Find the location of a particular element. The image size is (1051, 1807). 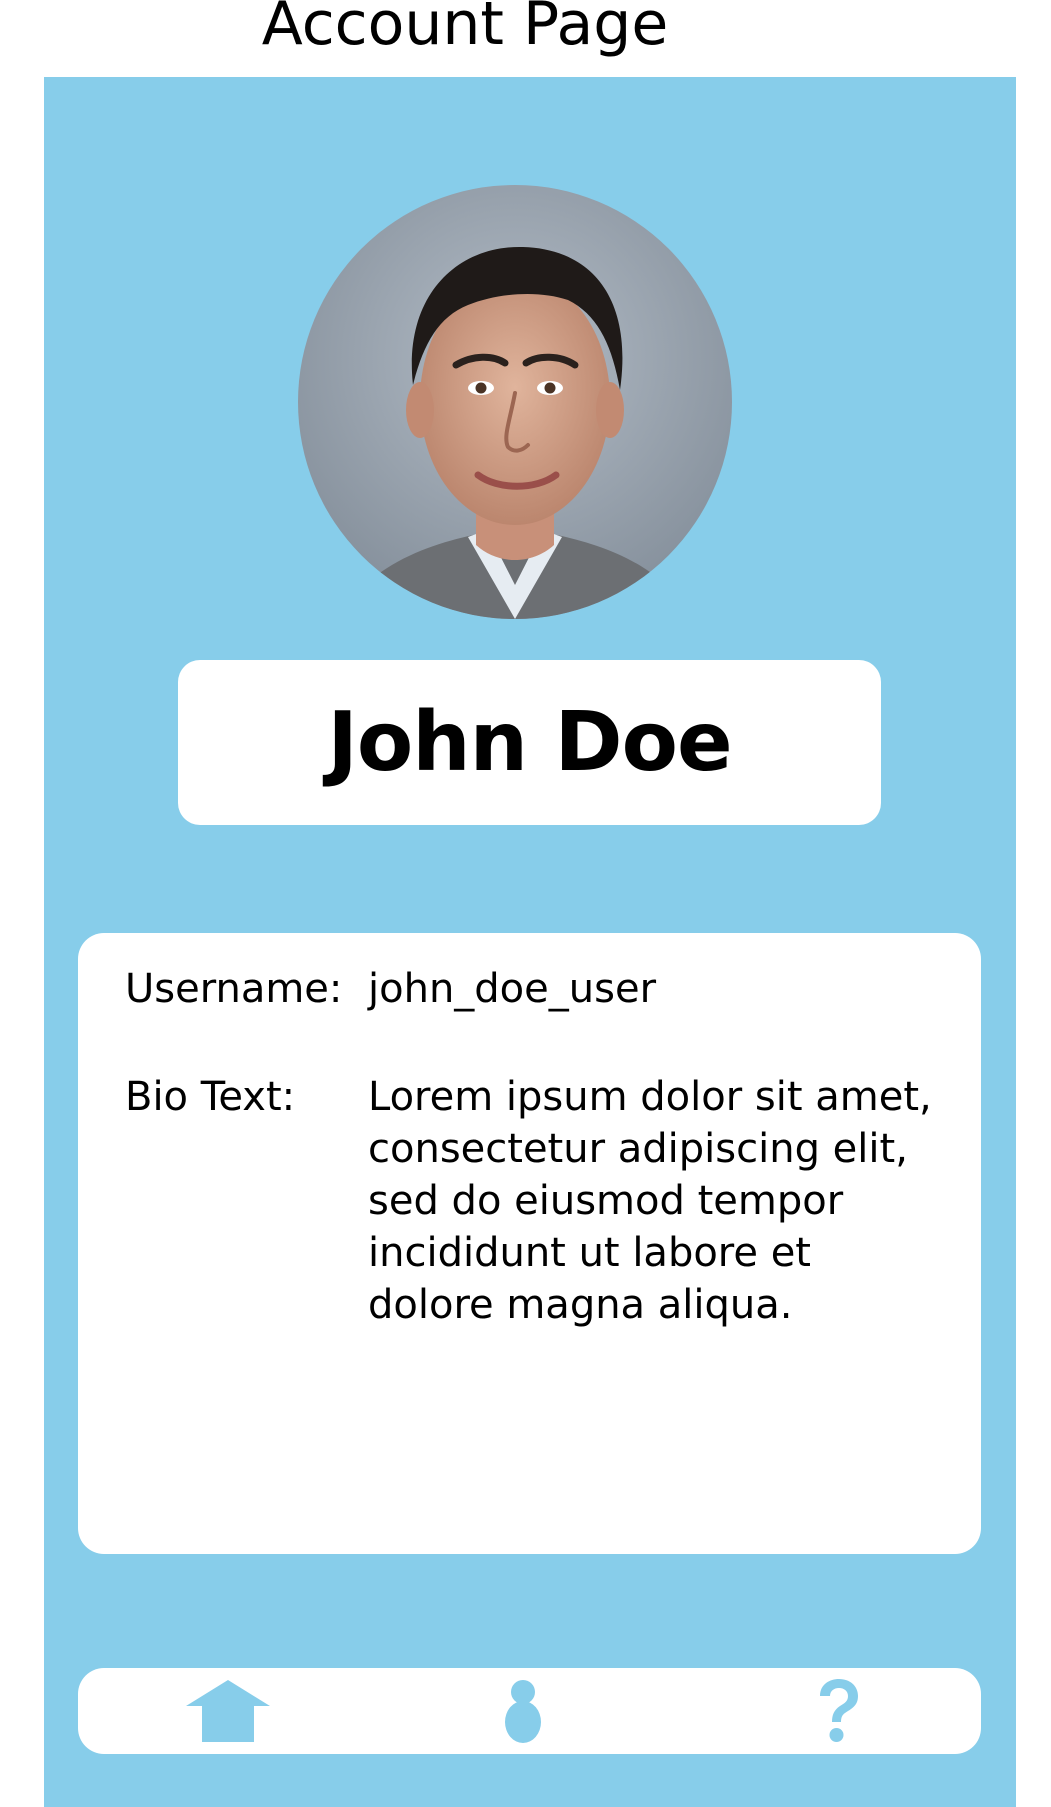

profile-icon is located at coordinates (523, 1711).